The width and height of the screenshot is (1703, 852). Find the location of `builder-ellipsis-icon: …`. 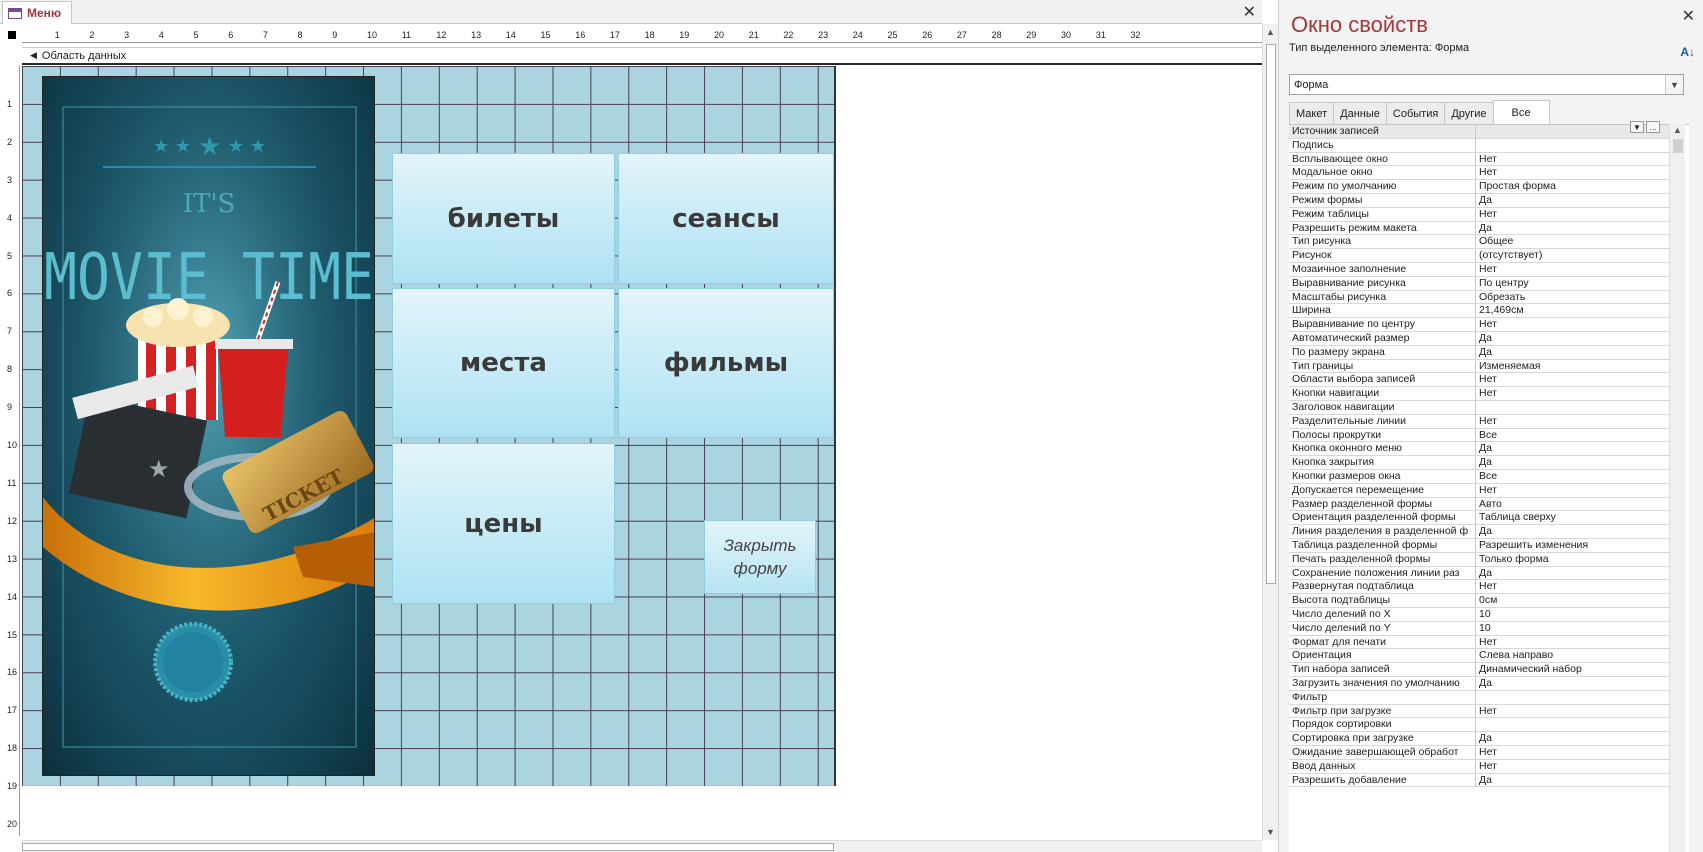

builder-ellipsis-icon: … is located at coordinates (1653, 127).